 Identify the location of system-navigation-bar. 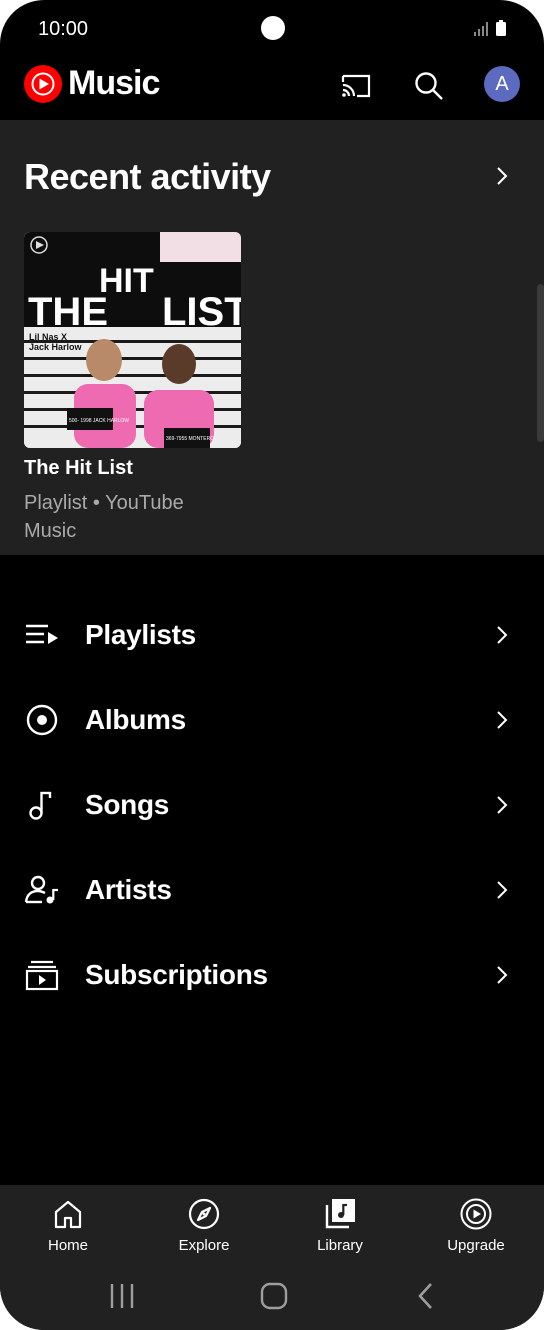
(272, 1300).